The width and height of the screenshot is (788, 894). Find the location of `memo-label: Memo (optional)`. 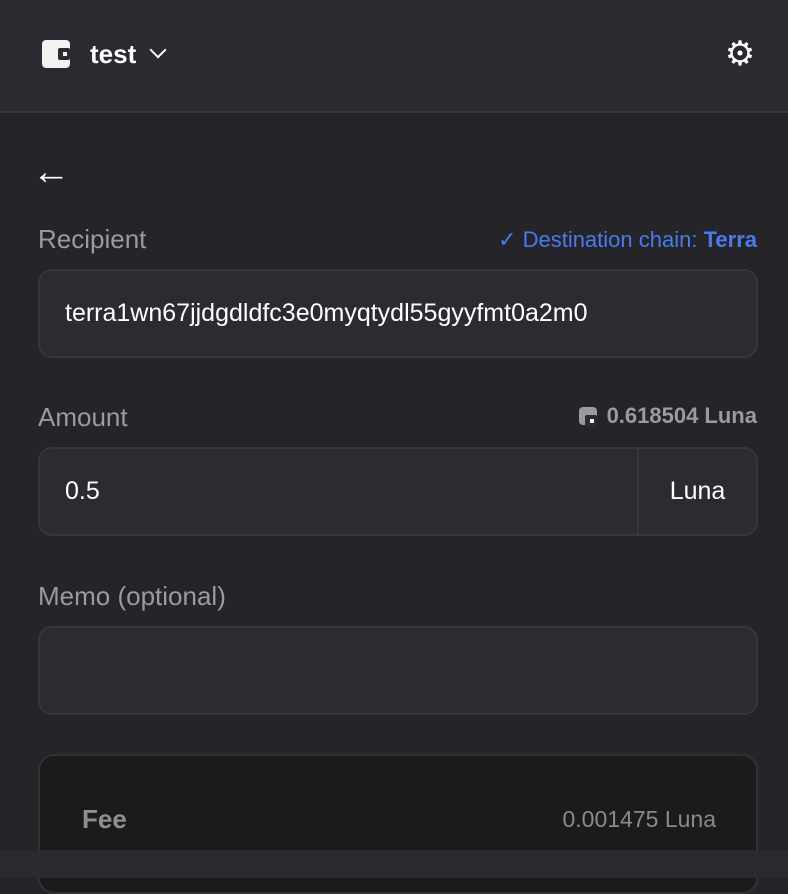

memo-label: Memo (optional) is located at coordinates (132, 596).